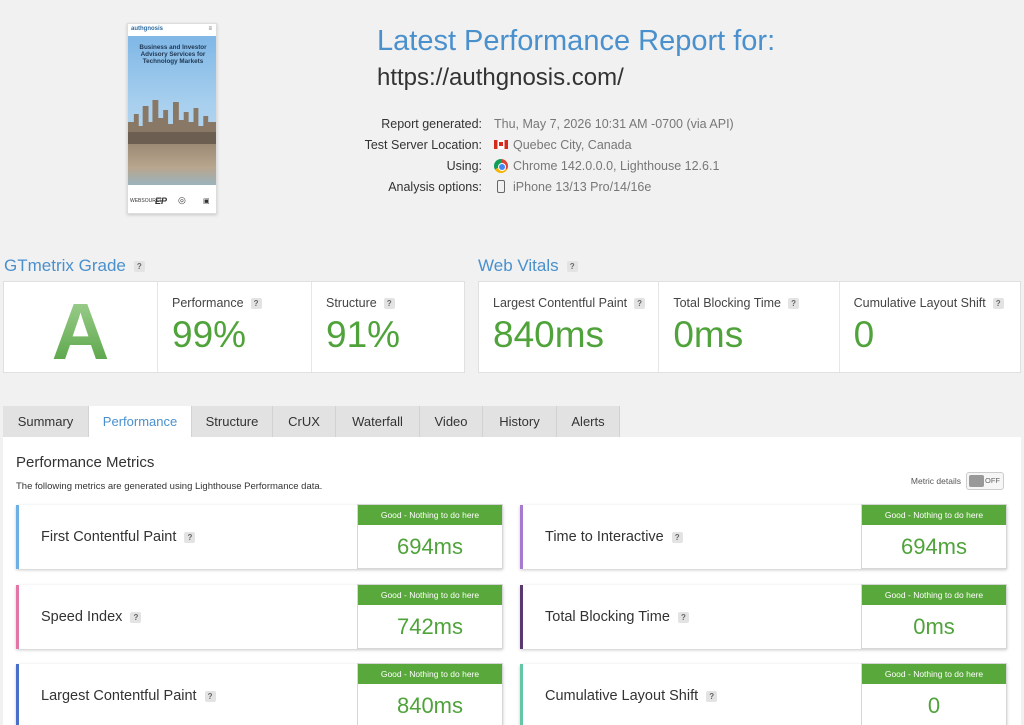  What do you see at coordinates (501, 144) in the screenshot?
I see `canada-flag-icon` at bounding box center [501, 144].